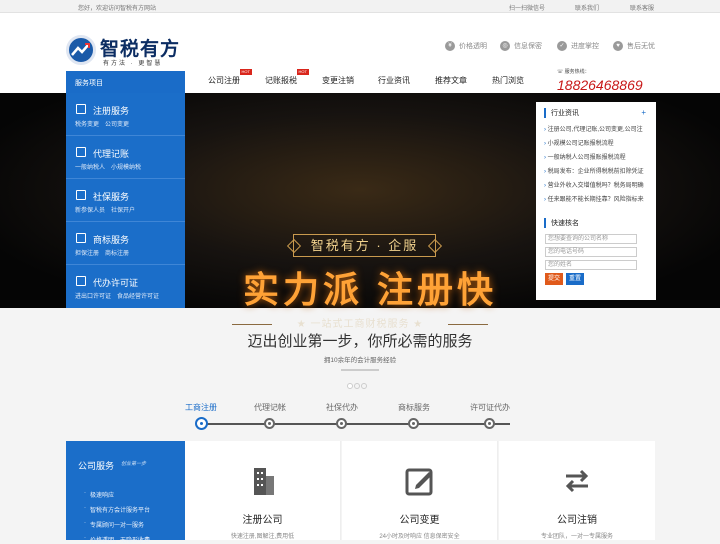 The width and height of the screenshot is (720, 544). Describe the element at coordinates (466, 46) in the screenshot. I see `feature-price: ¥ 价格透明` at that location.